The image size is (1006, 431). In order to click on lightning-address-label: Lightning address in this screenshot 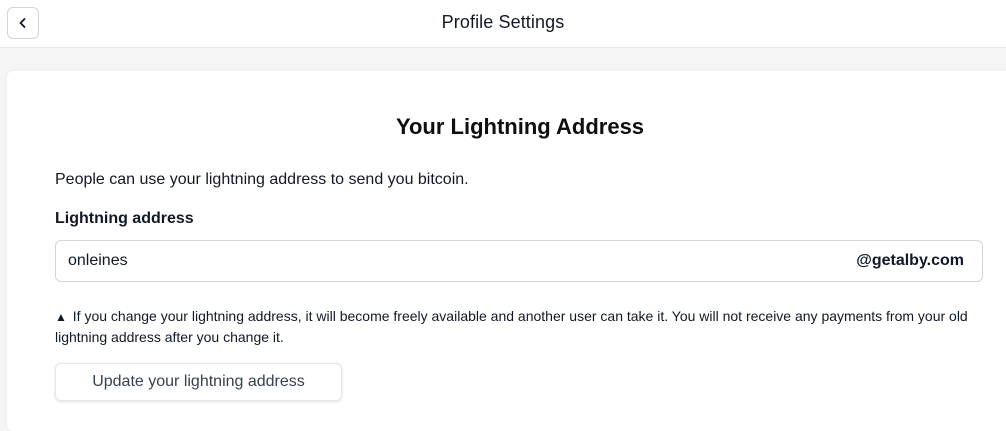, I will do `click(124, 218)`.